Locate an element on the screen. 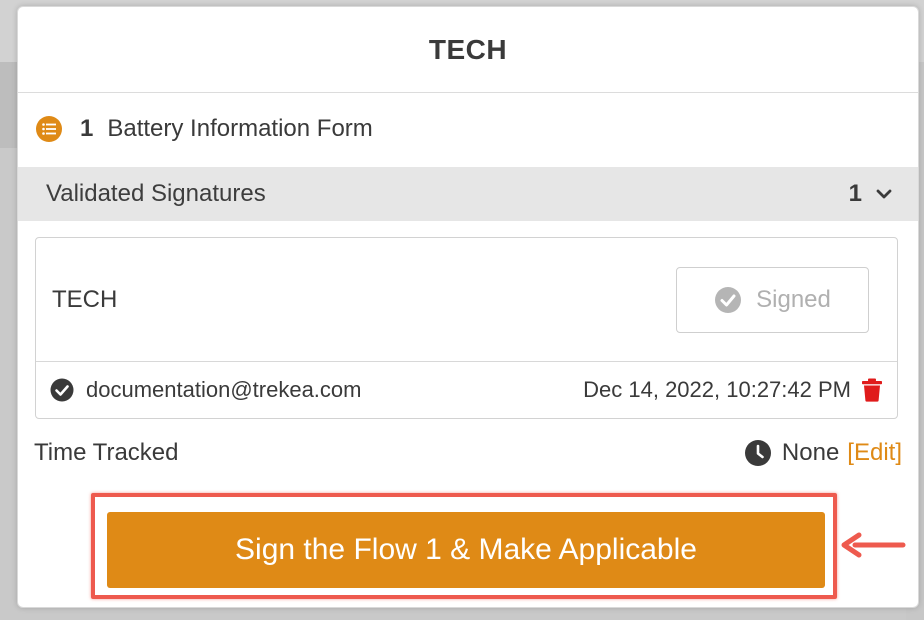 Image resolution: width=924 pixels, height=620 pixels. sign-flow-button: Sign the Flow 1 & Make Applicable is located at coordinates (466, 550).